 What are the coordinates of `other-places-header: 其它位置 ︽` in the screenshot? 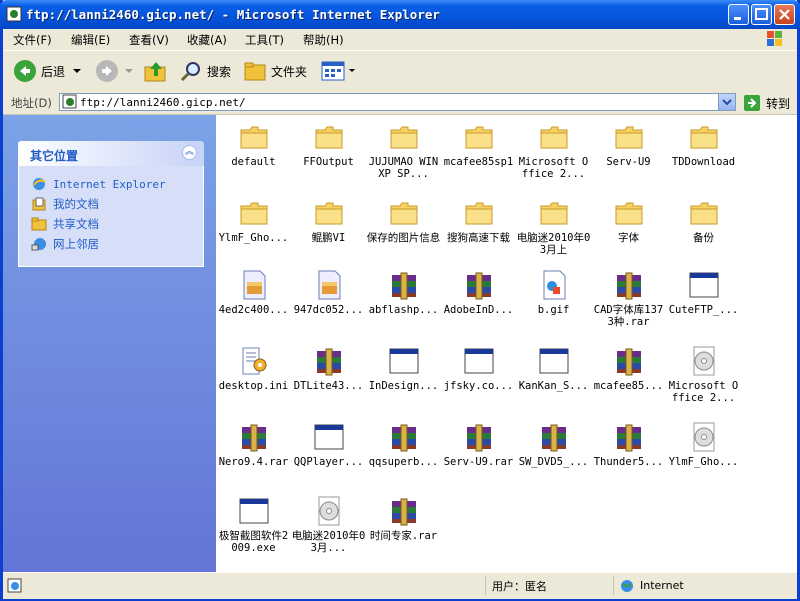 It's located at (111, 153).